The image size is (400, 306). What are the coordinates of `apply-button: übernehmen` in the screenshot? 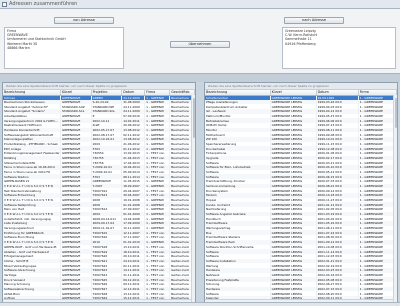 It's located at (200, 44).